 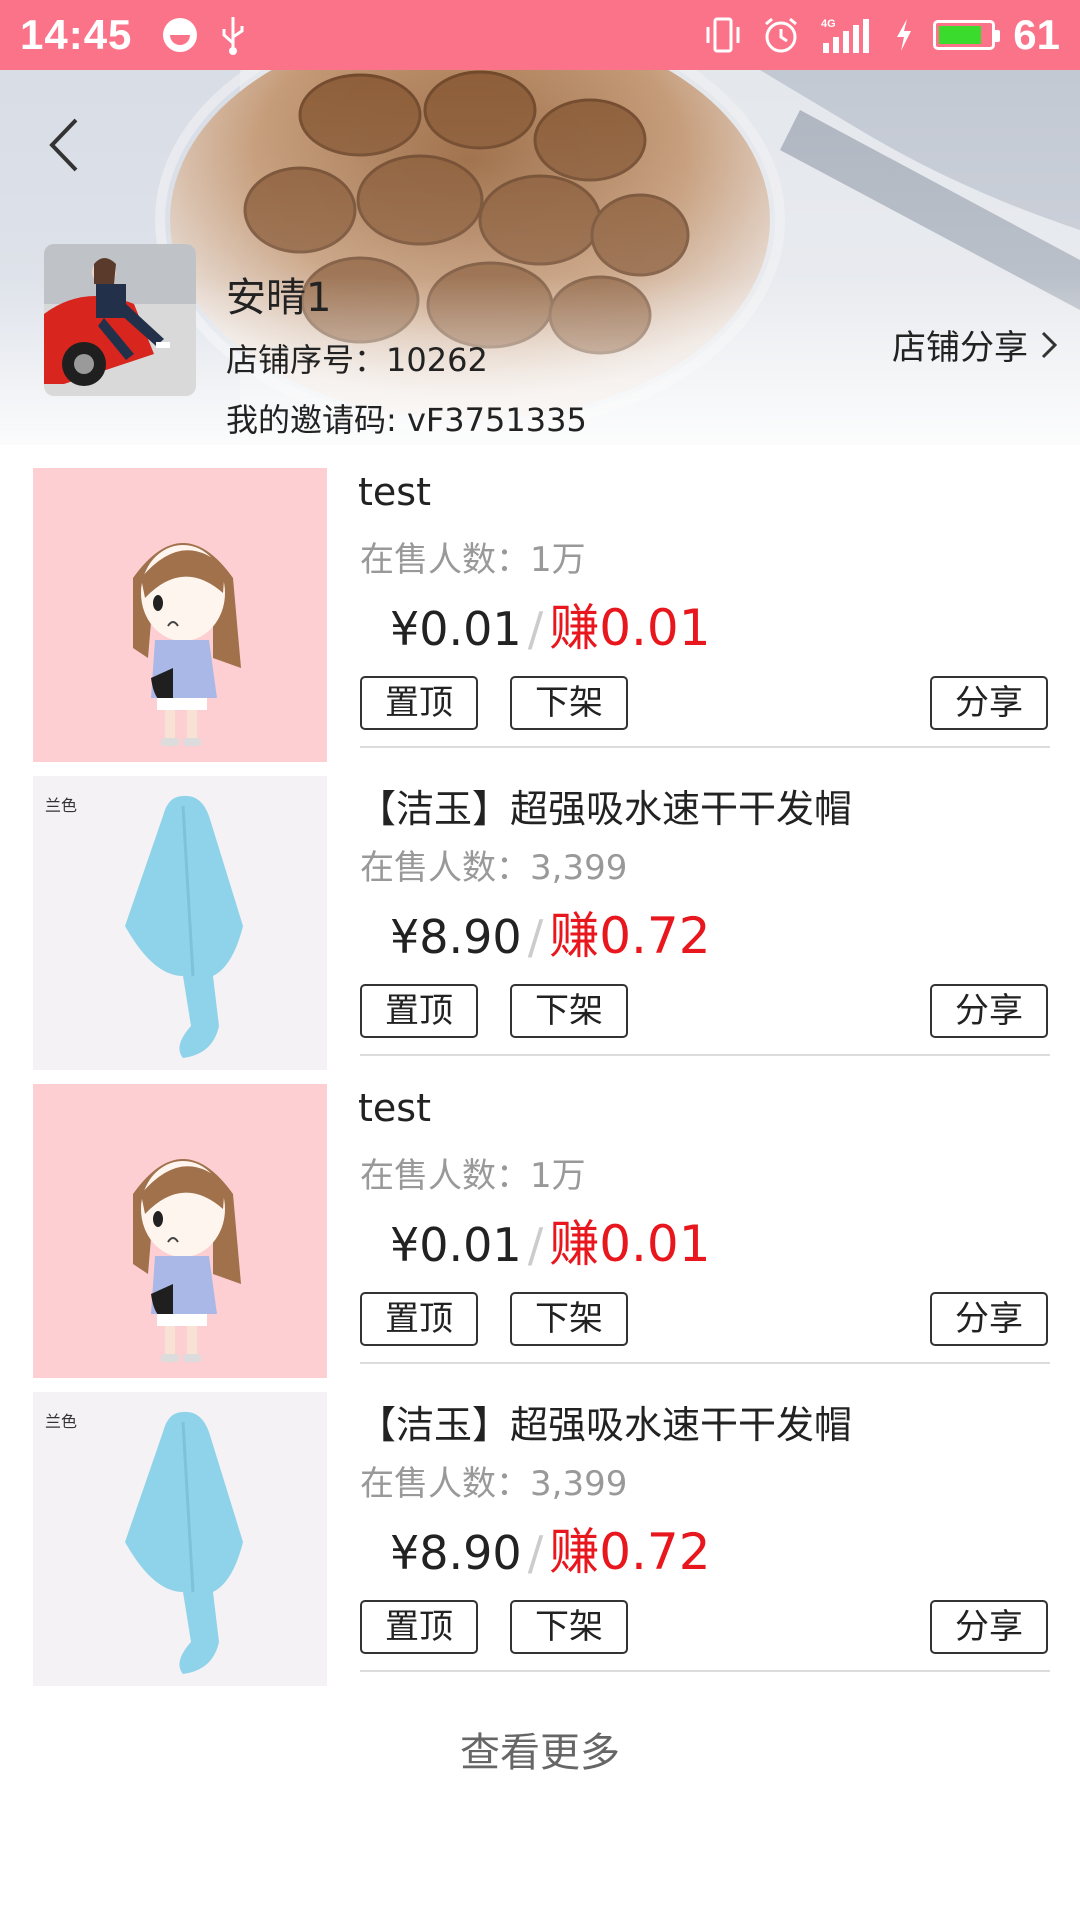 I want to click on shop-avatar, so click(x=120, y=320).